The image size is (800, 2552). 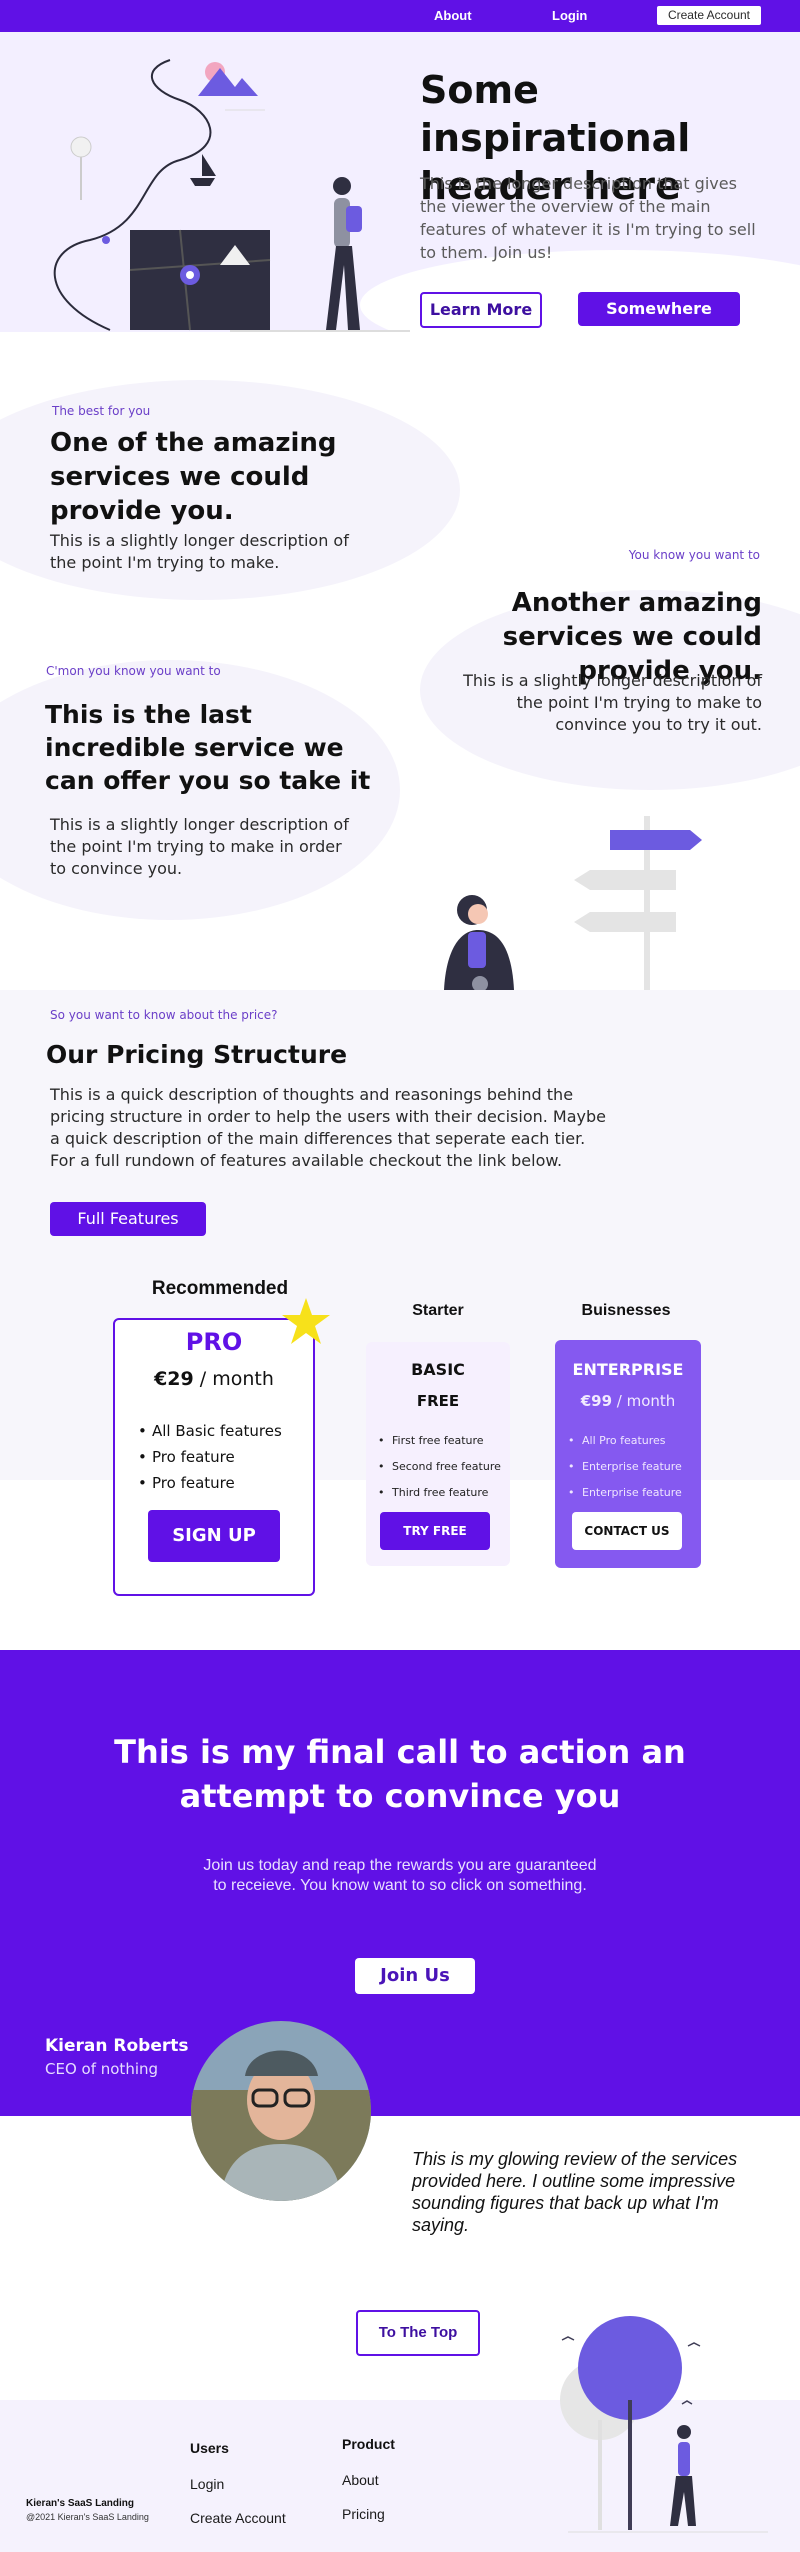 I want to click on footer-product-heading: Product, so click(x=368, y=2444).